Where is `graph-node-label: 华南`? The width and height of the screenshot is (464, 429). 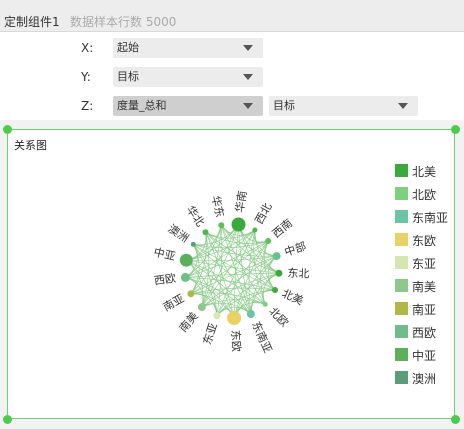
graph-node-label: 华南 is located at coordinates (240, 202).